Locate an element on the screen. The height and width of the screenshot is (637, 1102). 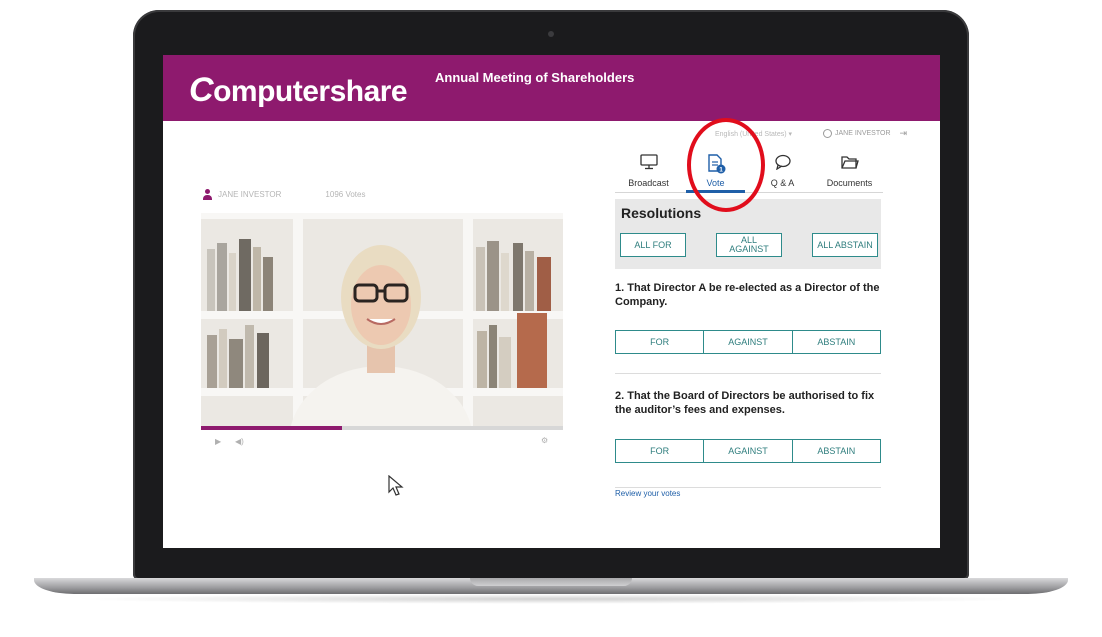
folder-icon is located at coordinates (849, 163).